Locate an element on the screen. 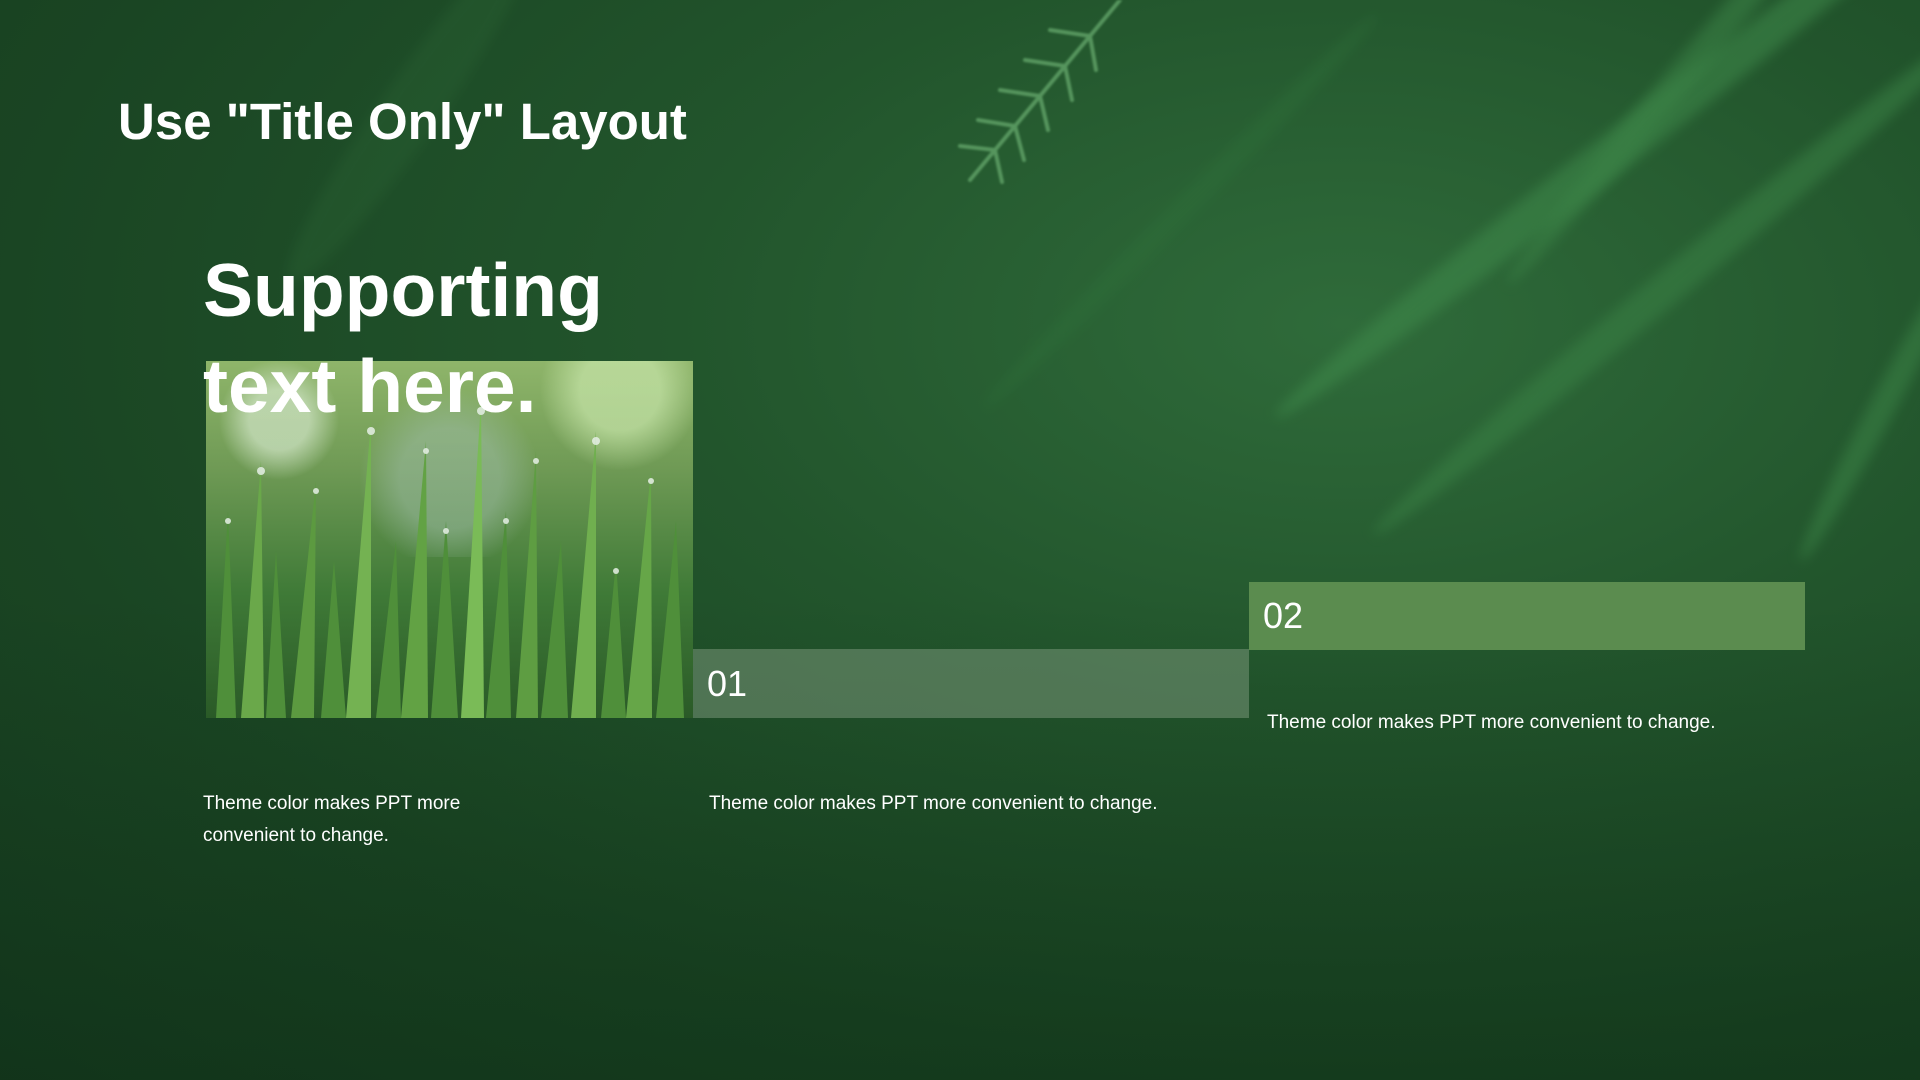 The height and width of the screenshot is (1080, 1920). slide-title: Use "Title Only" Layout is located at coordinates (402, 121).